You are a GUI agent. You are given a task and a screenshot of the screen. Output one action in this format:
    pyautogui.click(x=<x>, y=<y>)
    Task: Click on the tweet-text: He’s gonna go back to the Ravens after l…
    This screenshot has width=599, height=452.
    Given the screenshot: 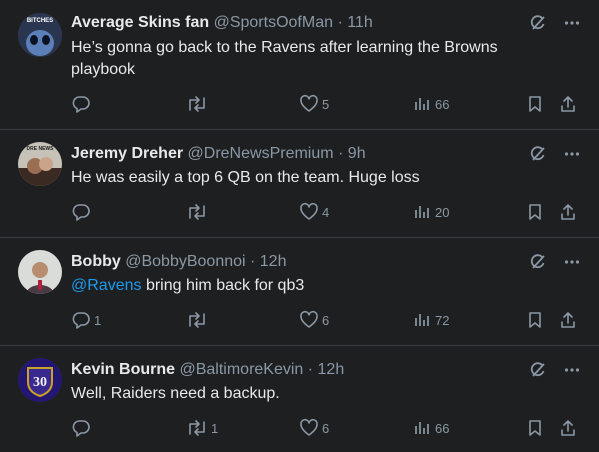 What is the action you would take?
    pyautogui.click(x=284, y=58)
    